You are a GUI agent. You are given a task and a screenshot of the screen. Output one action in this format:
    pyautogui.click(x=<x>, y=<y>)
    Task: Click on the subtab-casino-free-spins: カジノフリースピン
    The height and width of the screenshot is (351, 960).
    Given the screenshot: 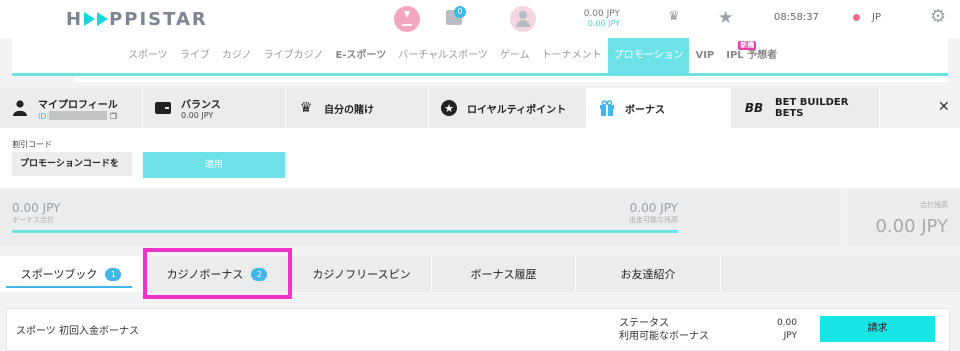 What is the action you would take?
    pyautogui.click(x=362, y=274)
    